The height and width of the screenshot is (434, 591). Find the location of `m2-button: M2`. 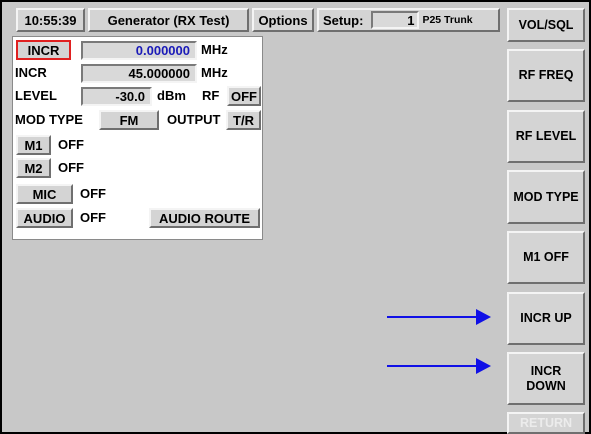

m2-button: M2 is located at coordinates (33, 168).